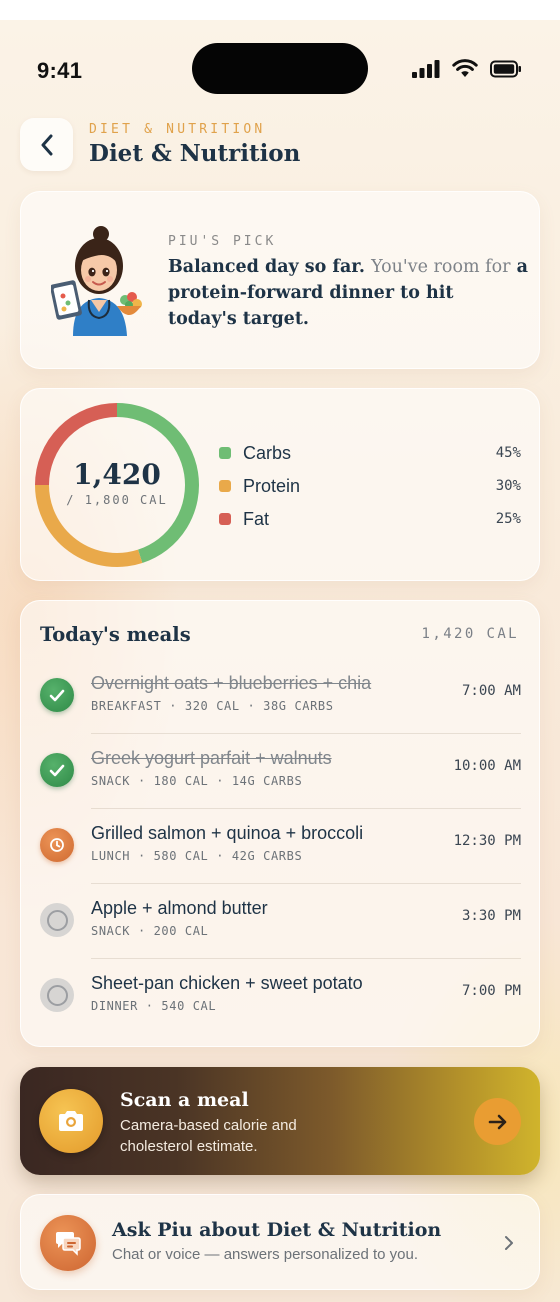 The image size is (560, 1302). I want to click on camera-icon, so click(71, 1121).